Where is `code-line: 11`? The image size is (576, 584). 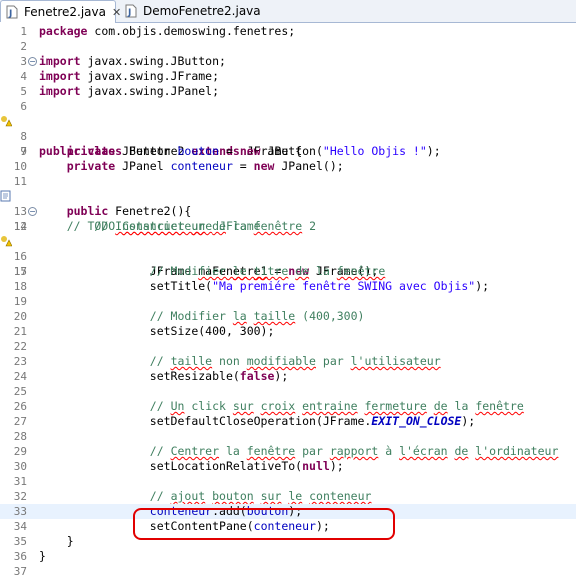 code-line: 11 is located at coordinates (288, 181).